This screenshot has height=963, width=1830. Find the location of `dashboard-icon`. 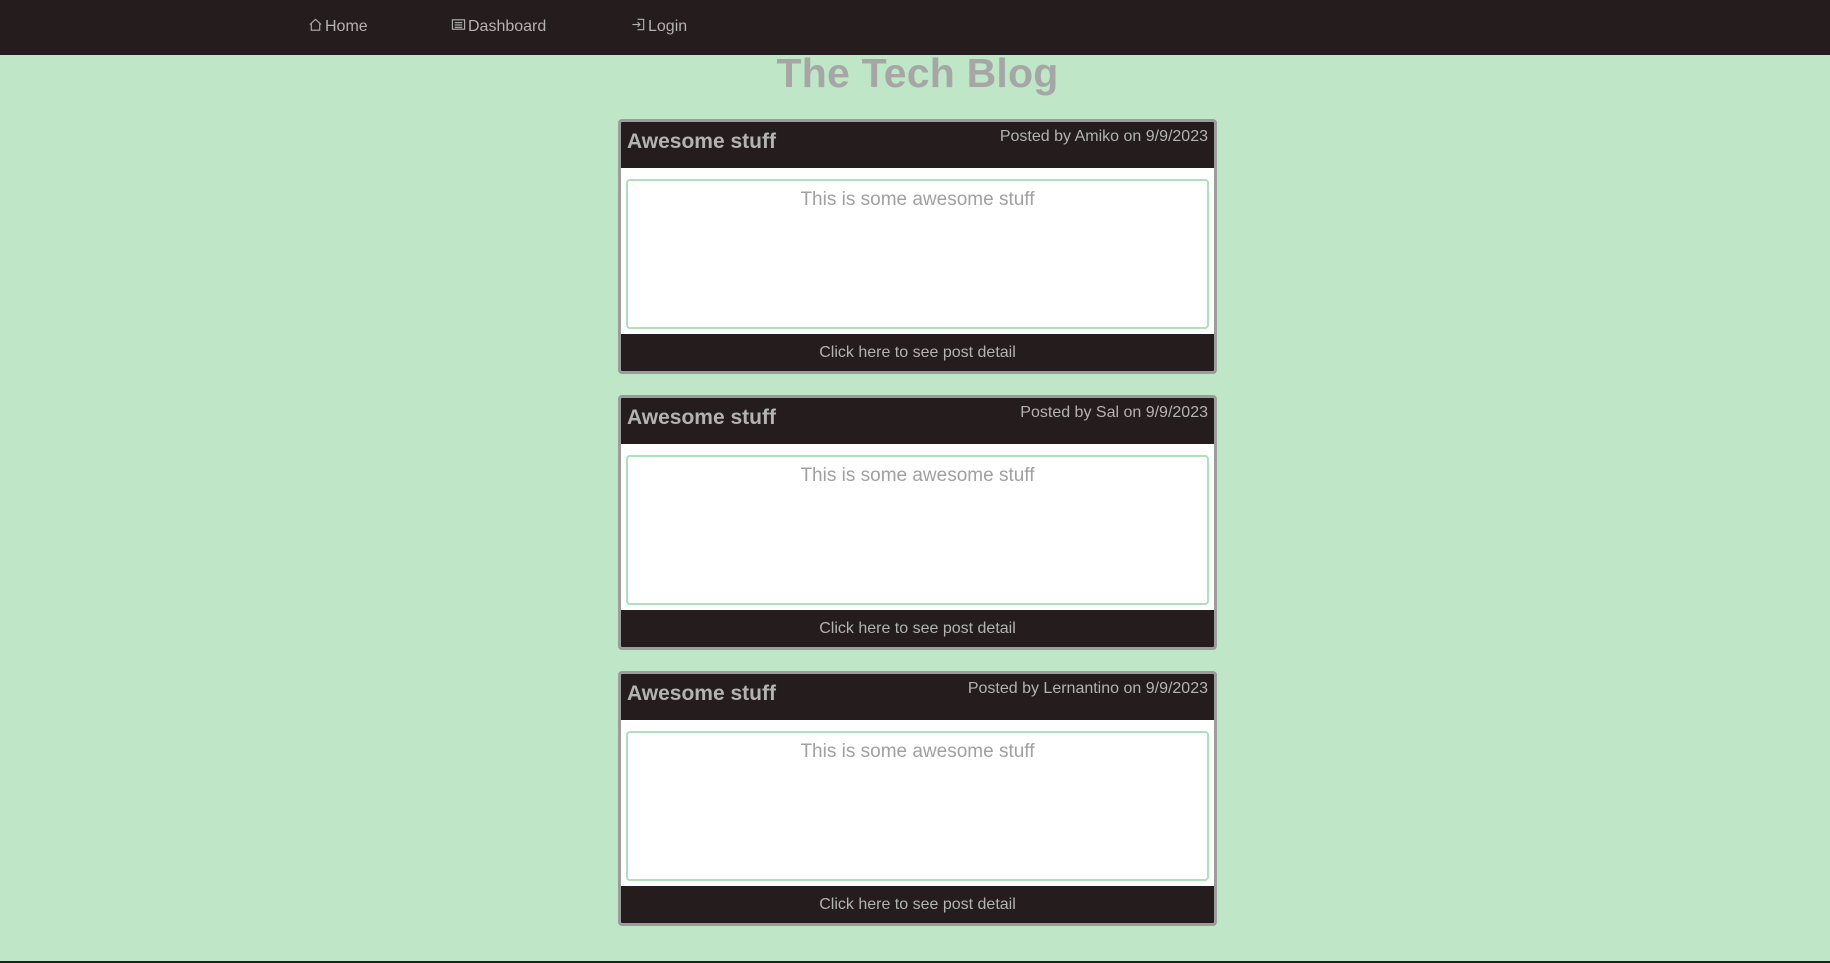

dashboard-icon is located at coordinates (459, 27).